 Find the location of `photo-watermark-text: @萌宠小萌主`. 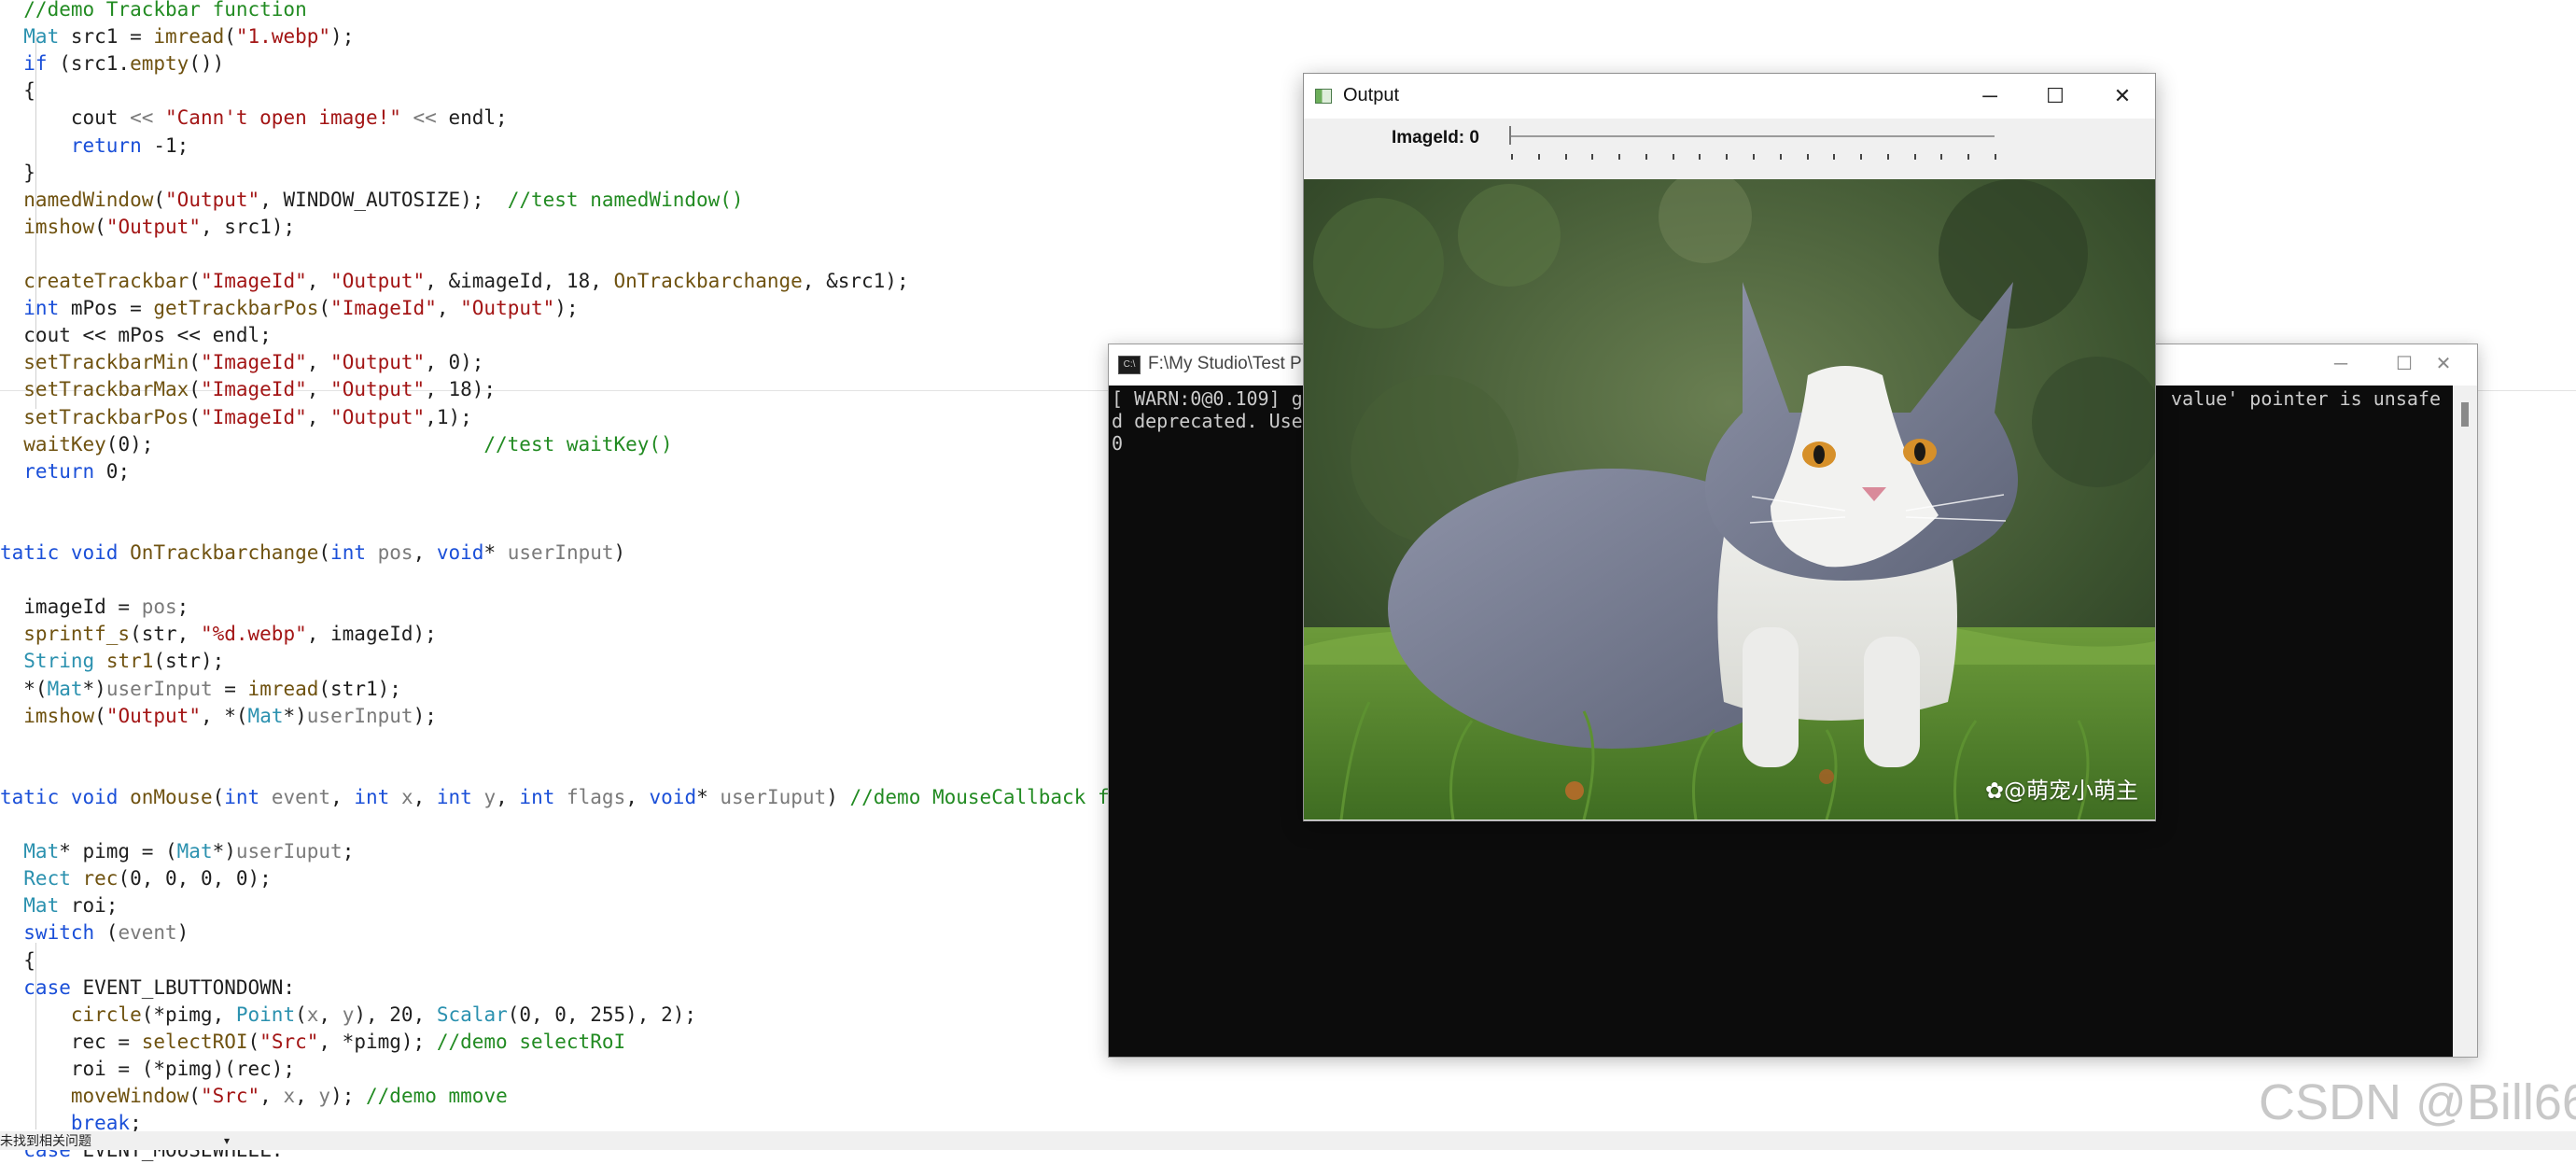

photo-watermark-text: @萌宠小萌主 is located at coordinates (2071, 791).